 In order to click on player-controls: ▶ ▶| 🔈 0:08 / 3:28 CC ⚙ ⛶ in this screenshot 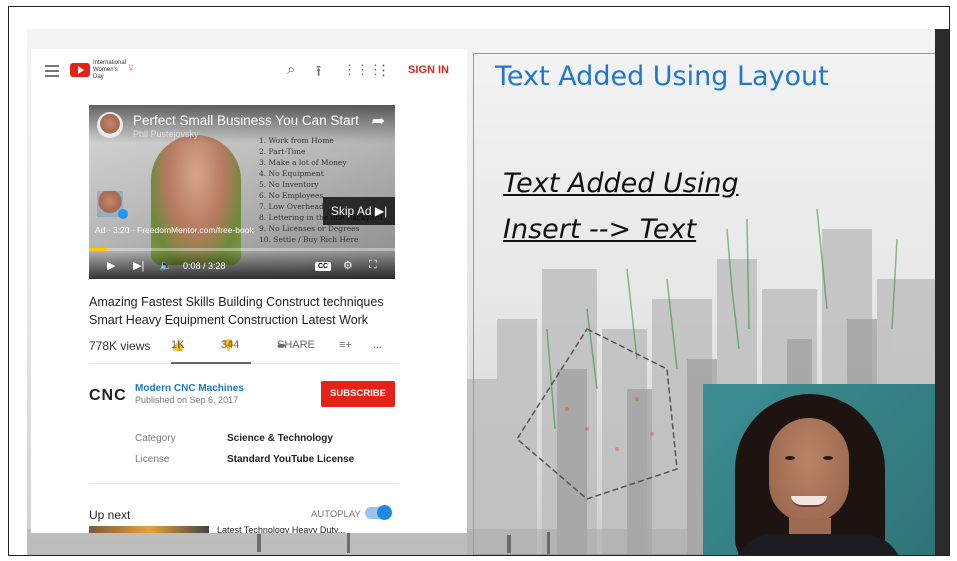, I will do `click(242, 265)`.